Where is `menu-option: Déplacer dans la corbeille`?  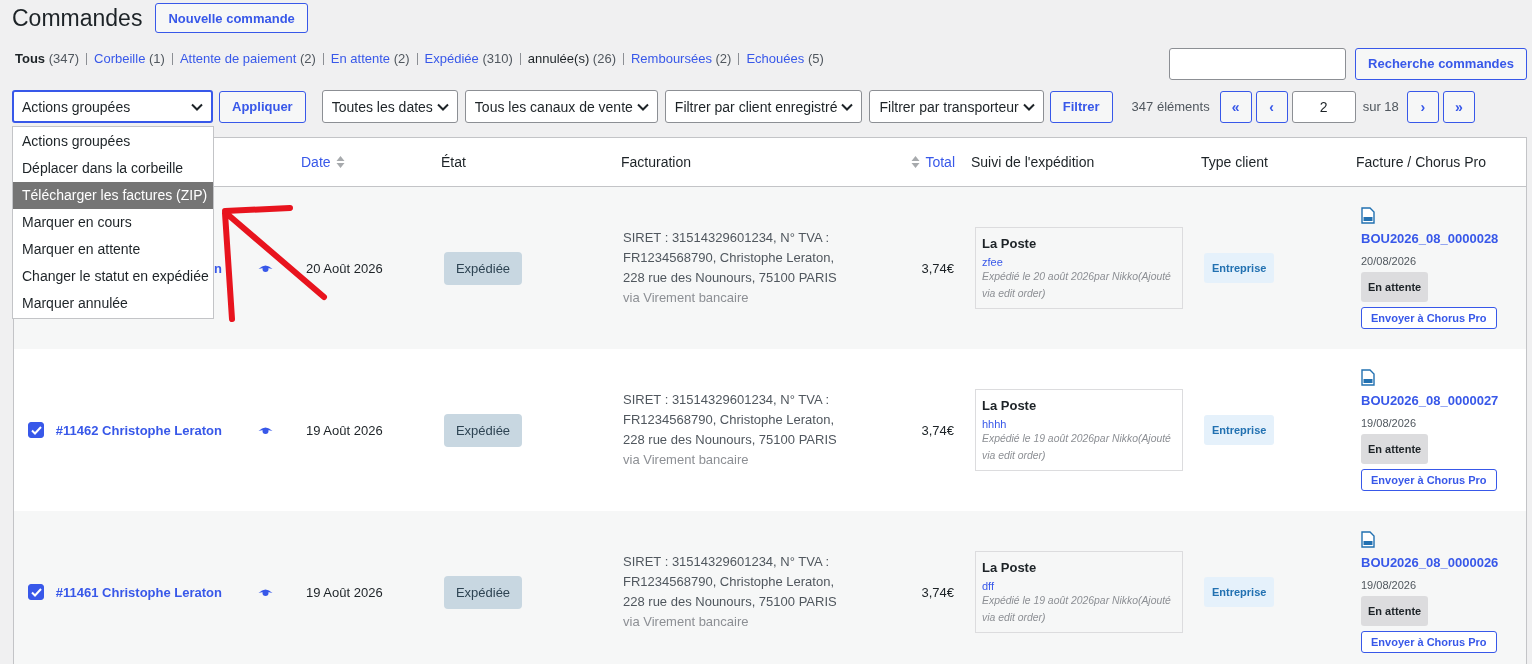 menu-option: Déplacer dans la corbeille is located at coordinates (113, 168).